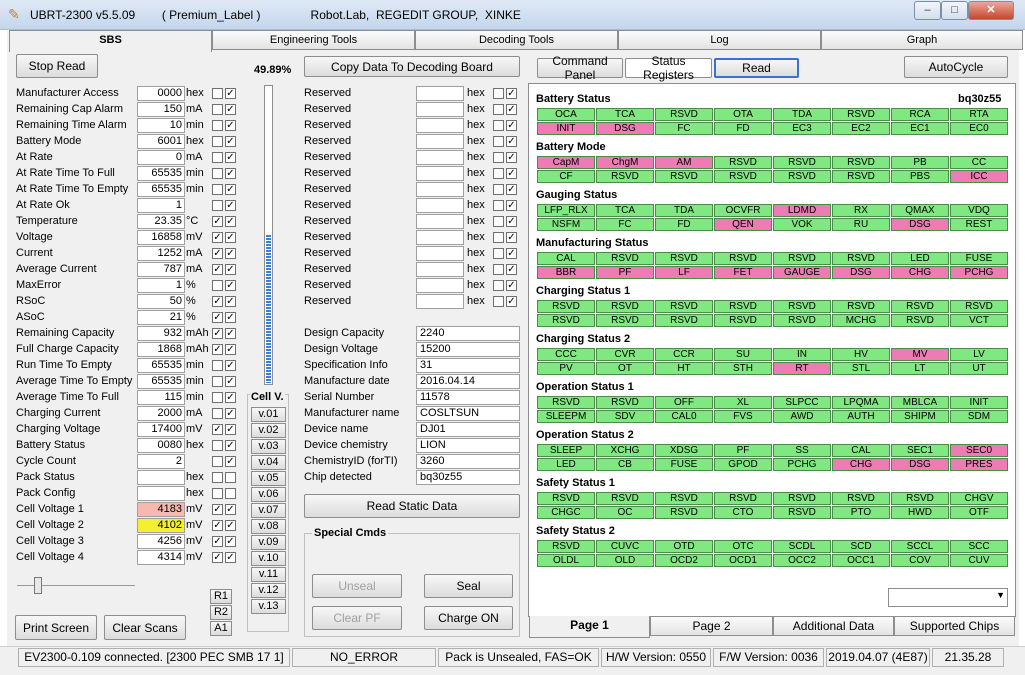  What do you see at coordinates (313, 40) in the screenshot?
I see `tab-engineering-tools: Engineering Tools` at bounding box center [313, 40].